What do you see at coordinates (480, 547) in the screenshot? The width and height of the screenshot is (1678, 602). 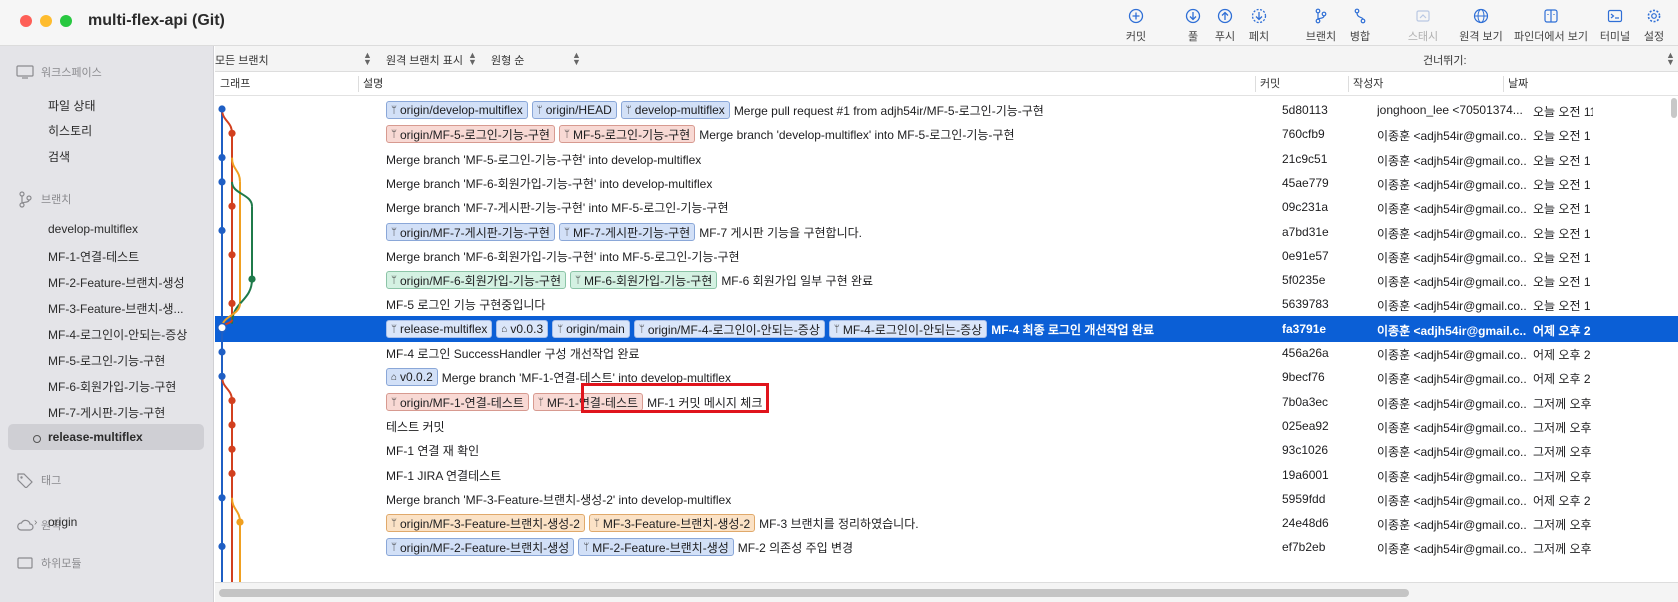 I see `branch-label: ᛘ origin/MF-2-Feature-브랜치-생성` at bounding box center [480, 547].